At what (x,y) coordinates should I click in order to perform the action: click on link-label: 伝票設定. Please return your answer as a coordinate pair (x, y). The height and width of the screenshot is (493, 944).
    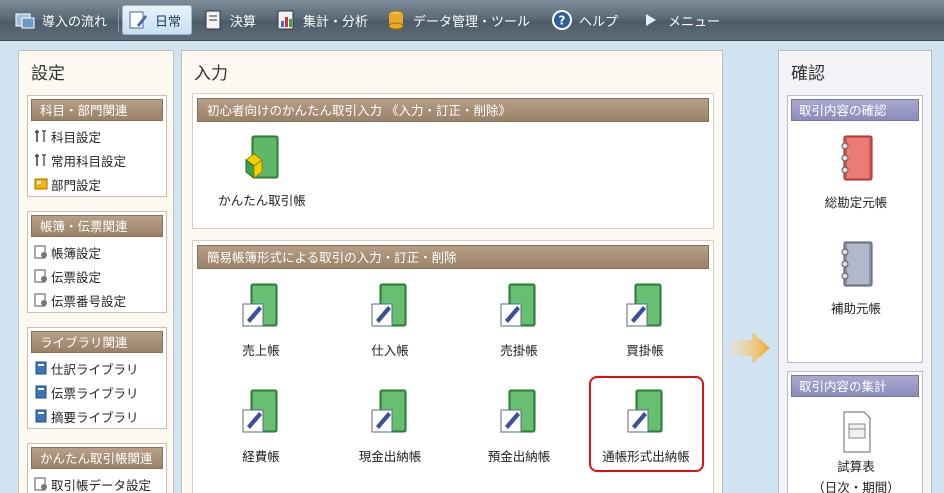
    Looking at the image, I should click on (76, 277).